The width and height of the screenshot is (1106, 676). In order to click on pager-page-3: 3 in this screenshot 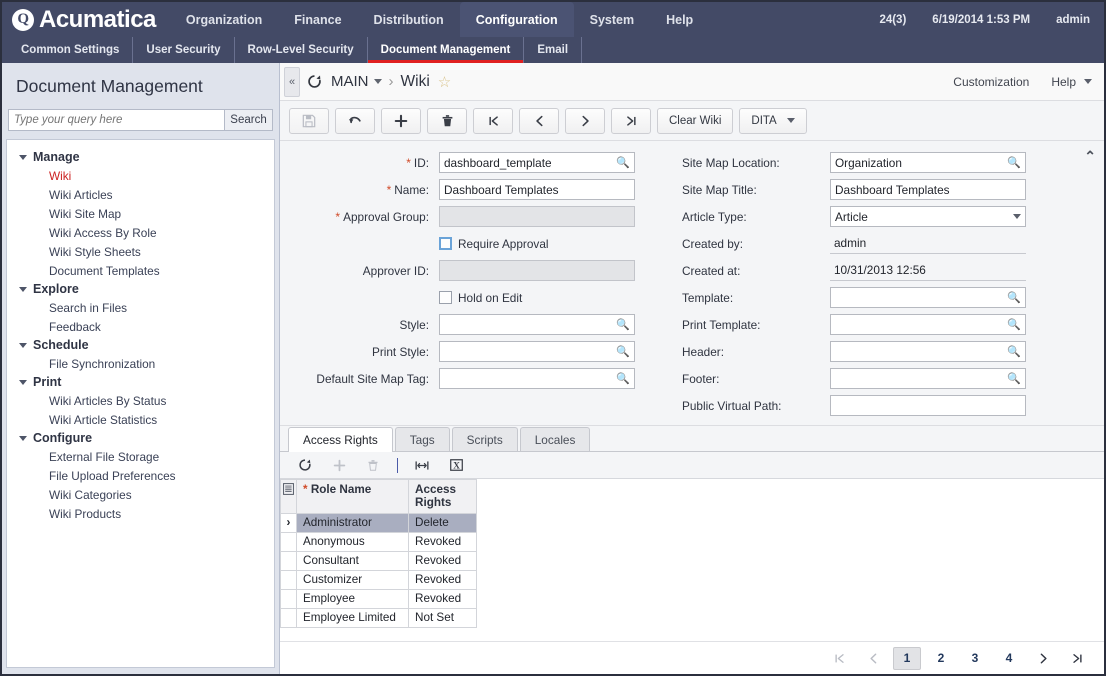, I will do `click(975, 658)`.